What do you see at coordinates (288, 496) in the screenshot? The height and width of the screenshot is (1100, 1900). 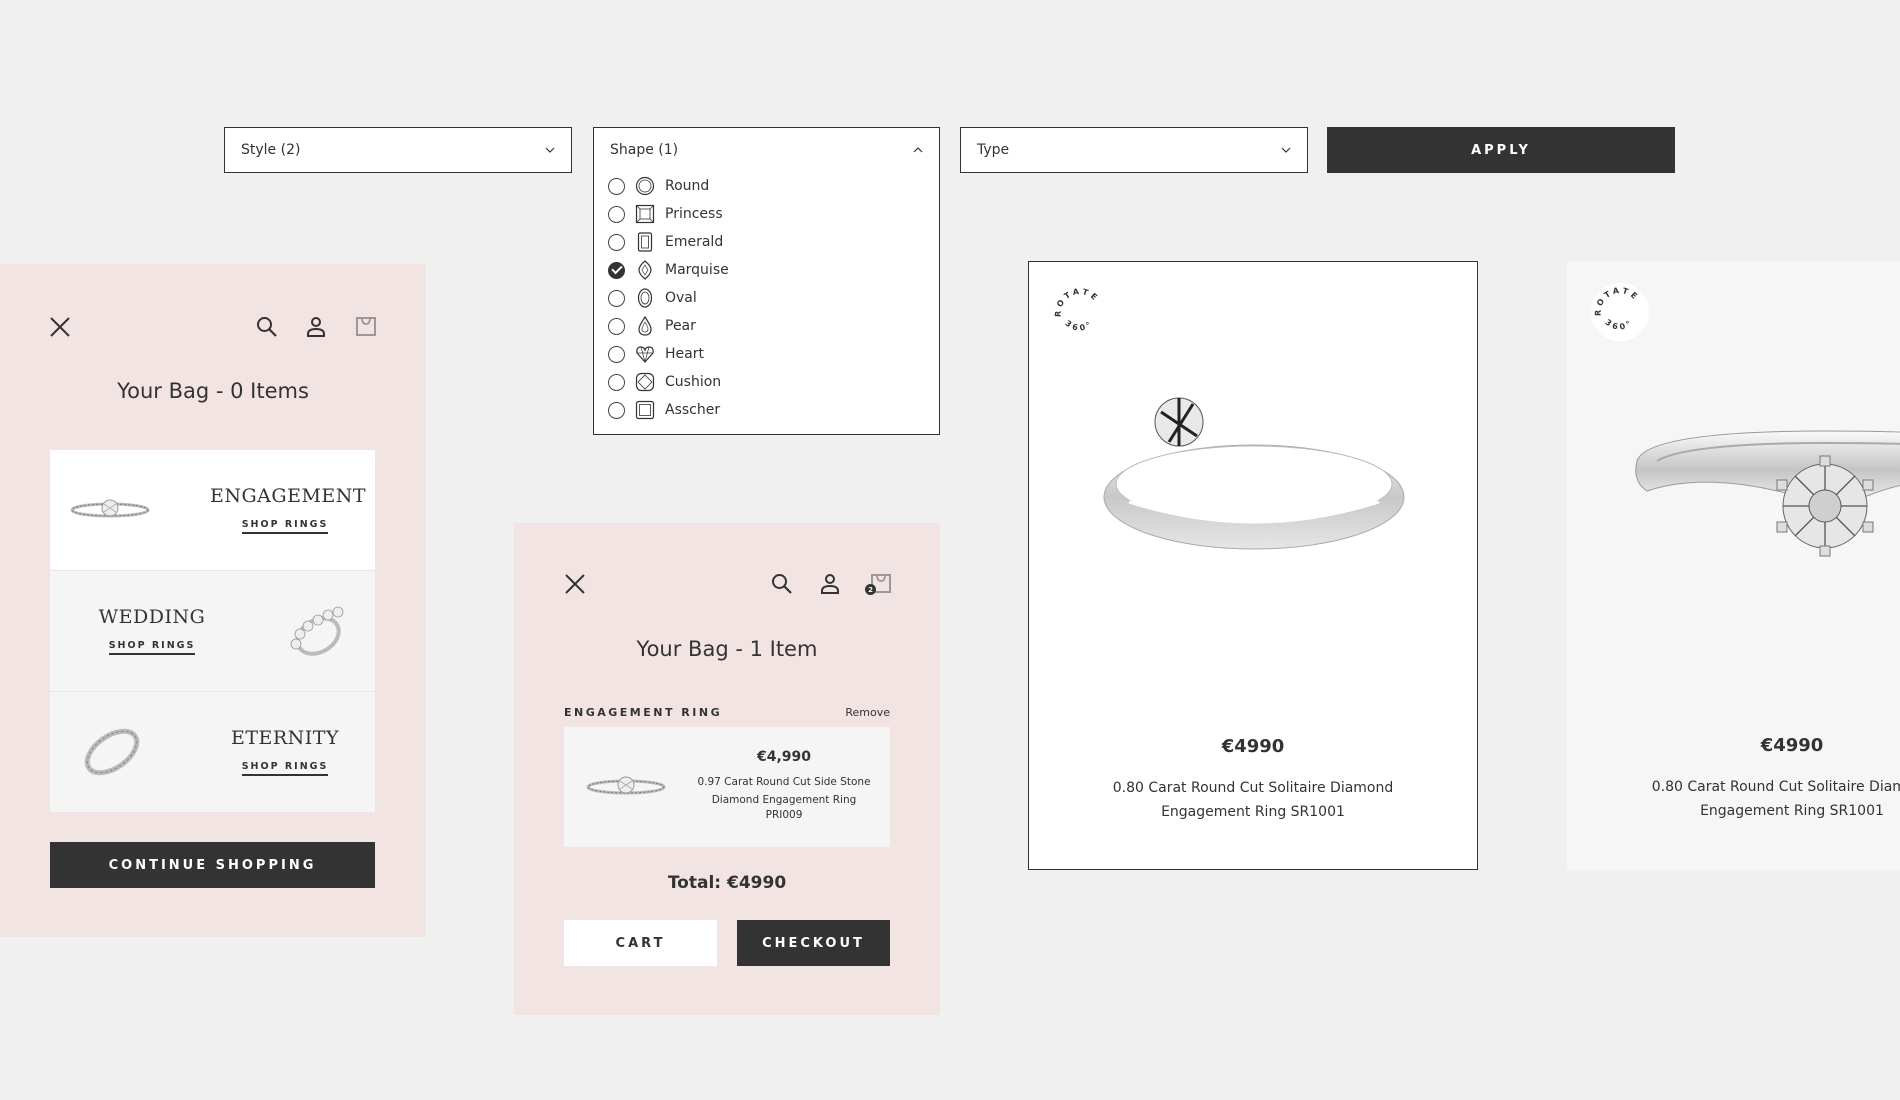 I see `category-name: ENGAGEMENT` at bounding box center [288, 496].